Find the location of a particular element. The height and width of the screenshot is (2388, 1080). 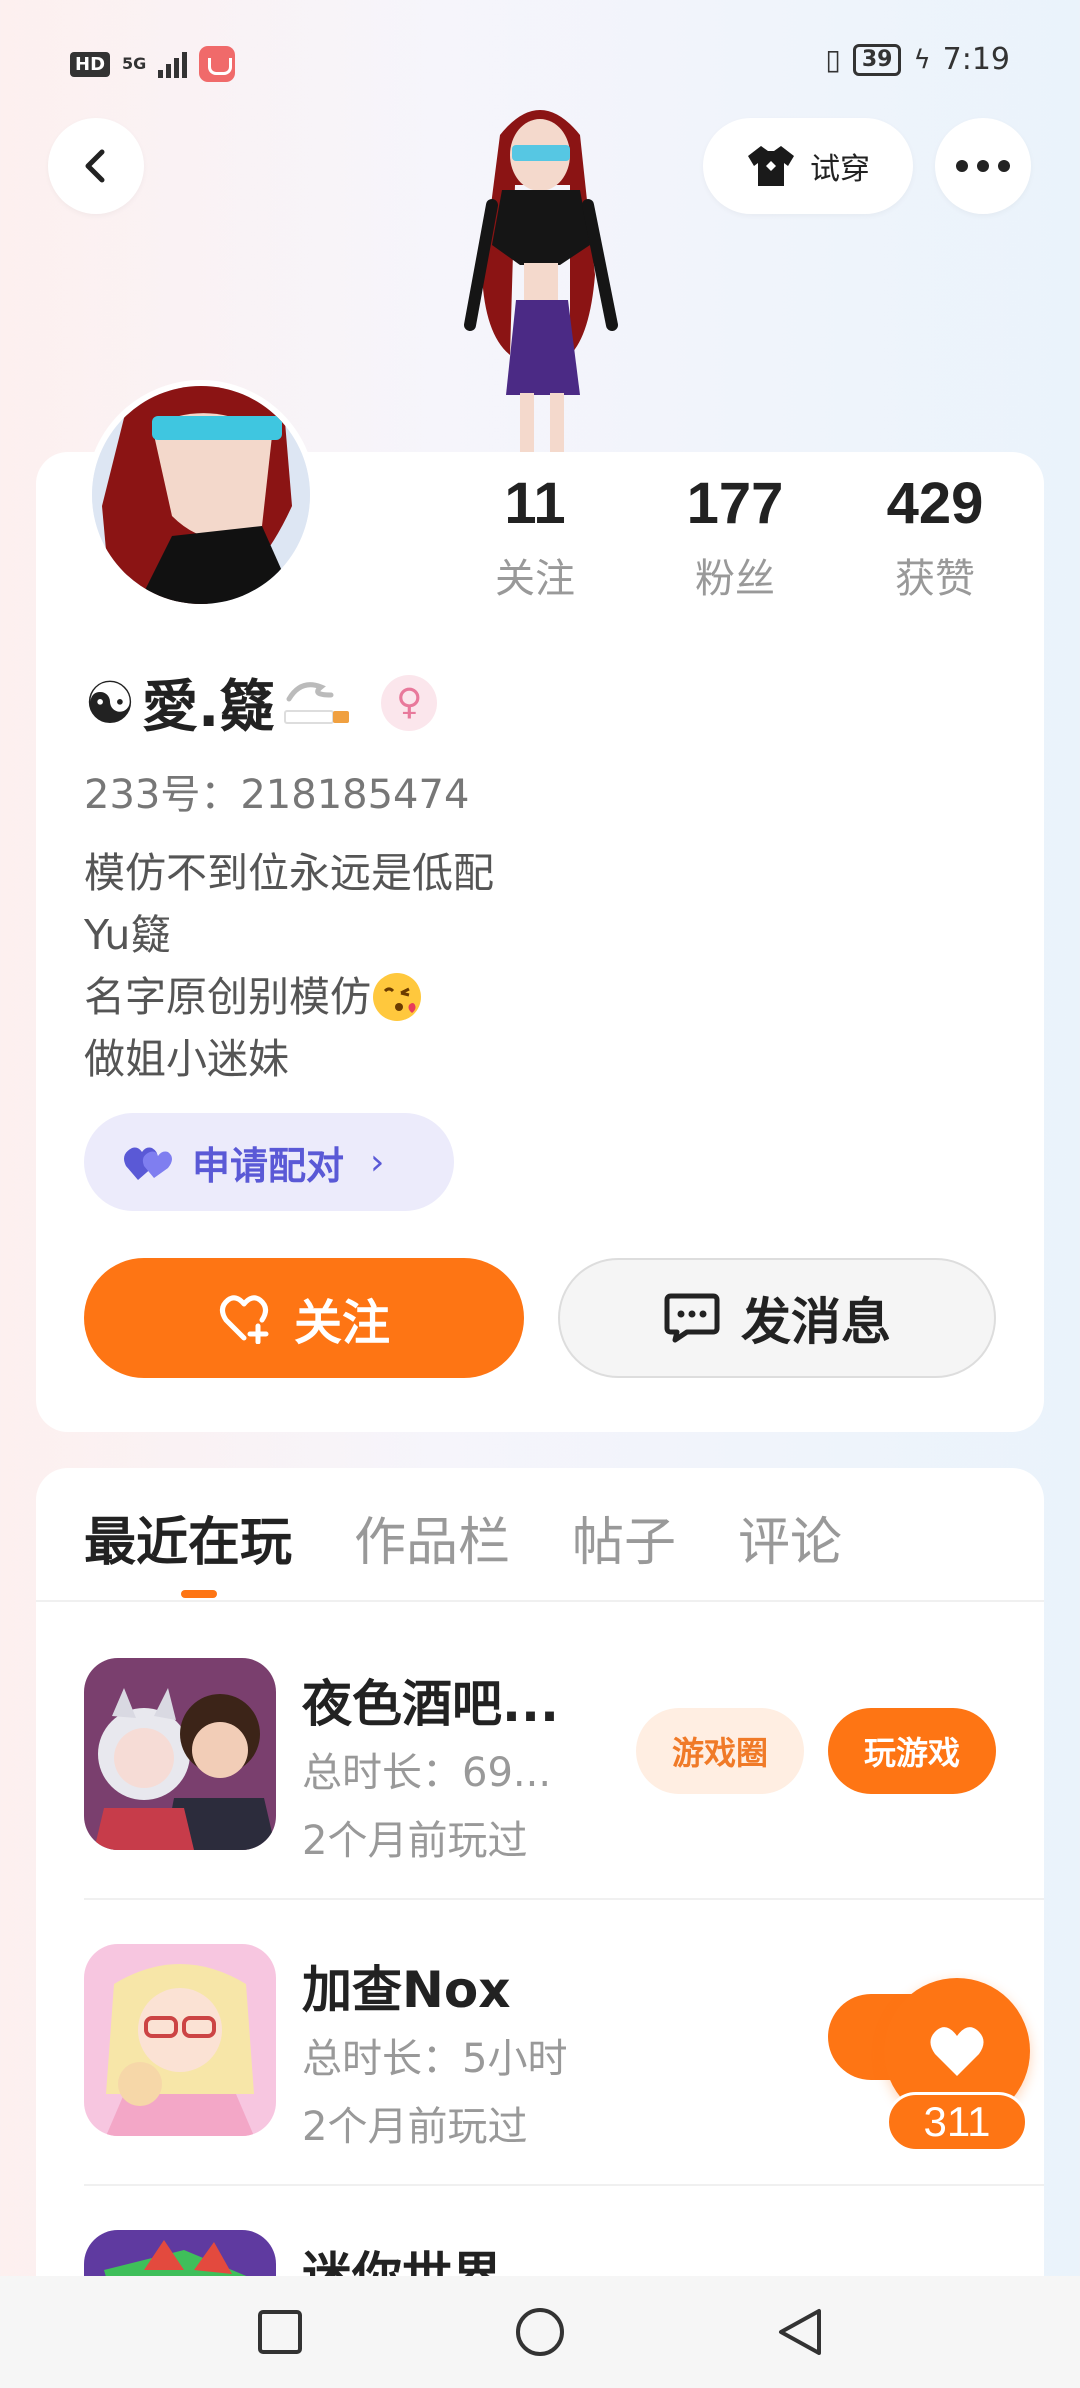

profile-tabs: 最近在玩 作品栏 帖子 评论 is located at coordinates (463, 1537).